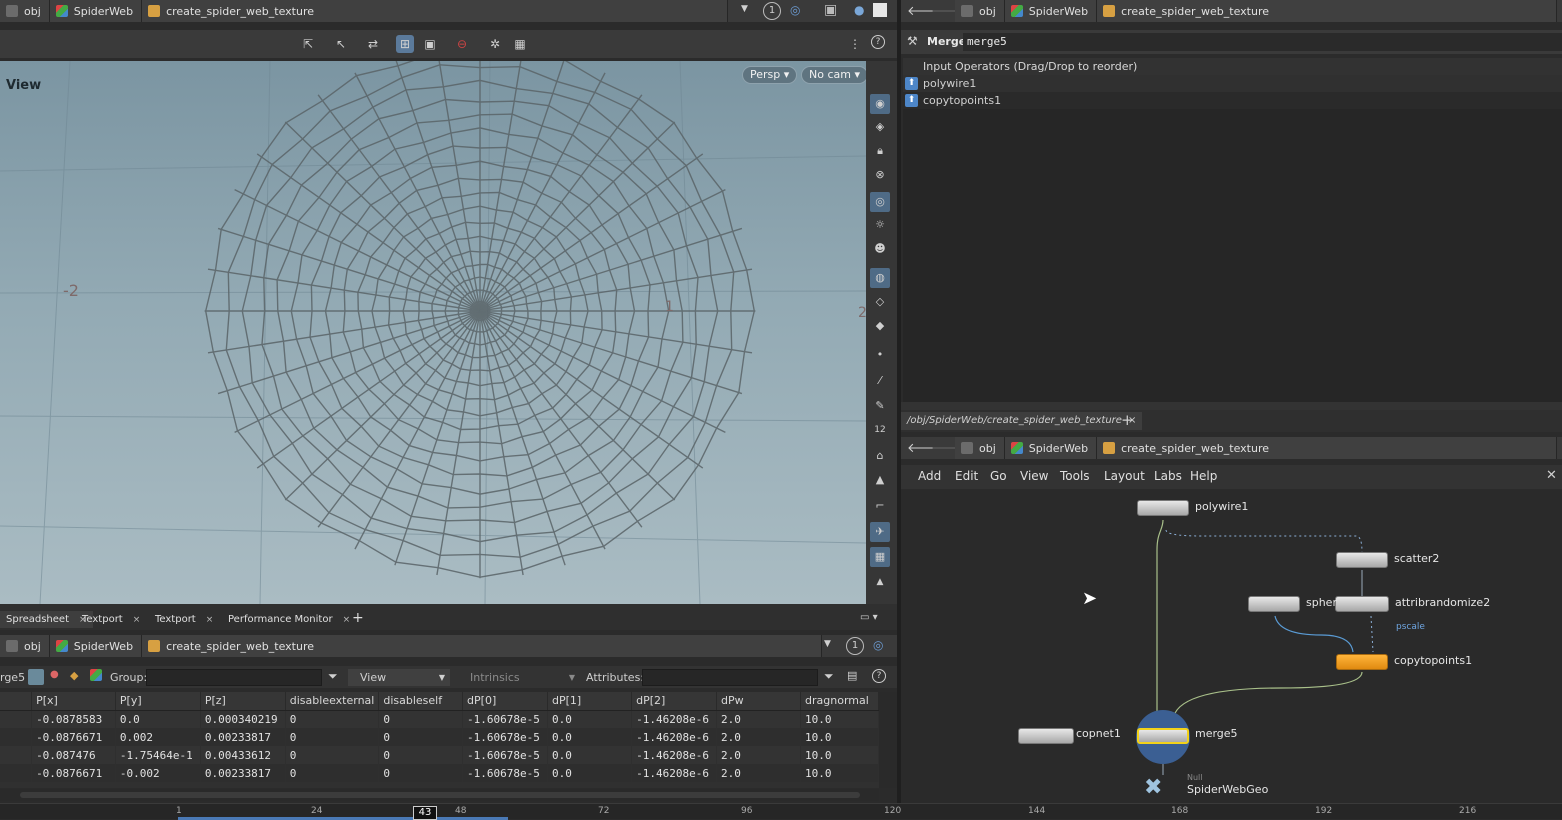  I want to click on menu-edit: Edit, so click(966, 476).